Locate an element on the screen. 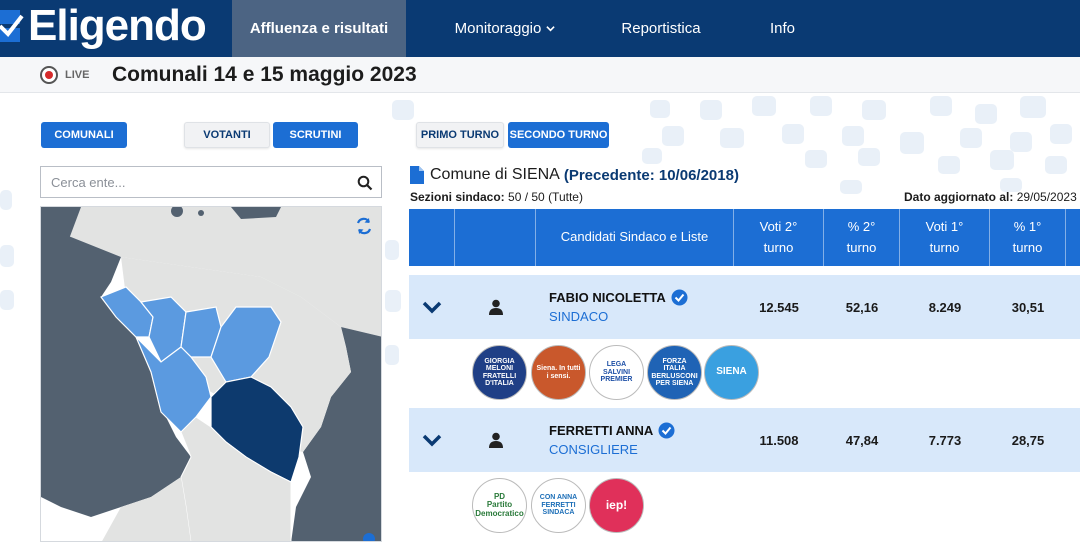  header-label: % 1° turno is located at coordinates (1027, 237).